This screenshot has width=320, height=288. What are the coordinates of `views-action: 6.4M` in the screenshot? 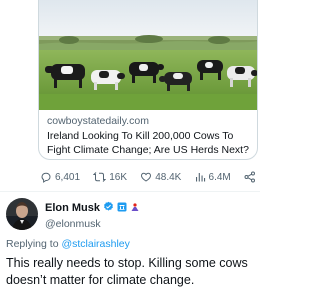 It's located at (213, 177).